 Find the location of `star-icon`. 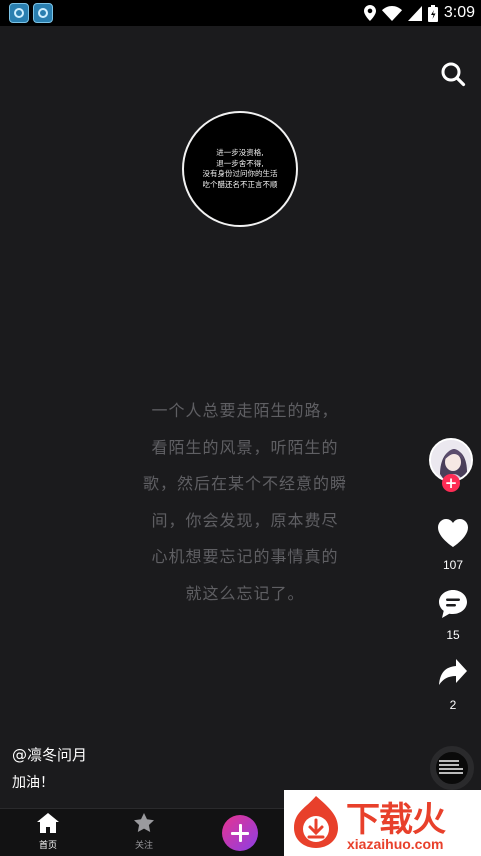

star-icon is located at coordinates (144, 822).